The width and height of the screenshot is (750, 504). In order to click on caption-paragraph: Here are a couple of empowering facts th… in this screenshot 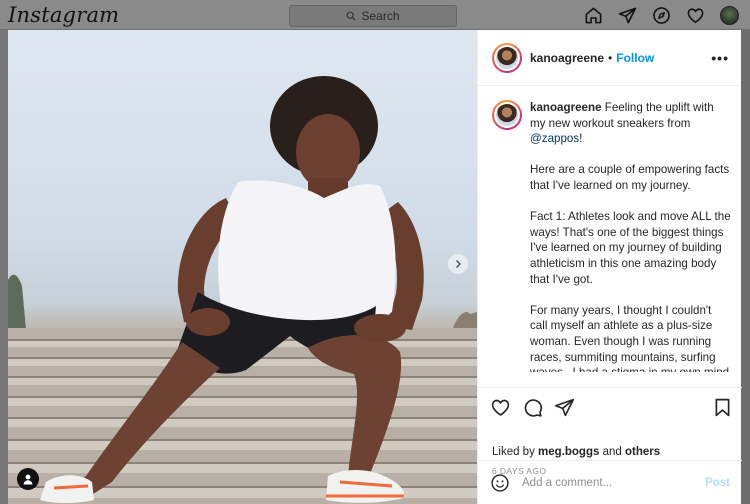, I will do `click(630, 177)`.